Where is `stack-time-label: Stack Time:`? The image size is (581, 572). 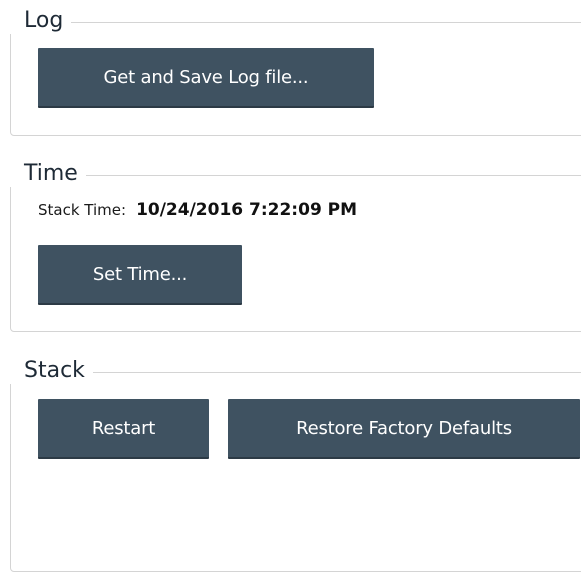 stack-time-label: Stack Time: is located at coordinates (82, 210).